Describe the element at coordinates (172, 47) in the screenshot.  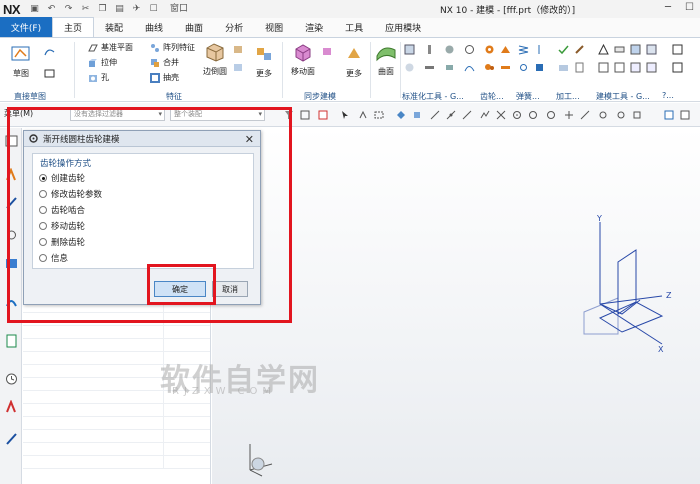
I see `array-feature-button: 阵列特征` at that location.